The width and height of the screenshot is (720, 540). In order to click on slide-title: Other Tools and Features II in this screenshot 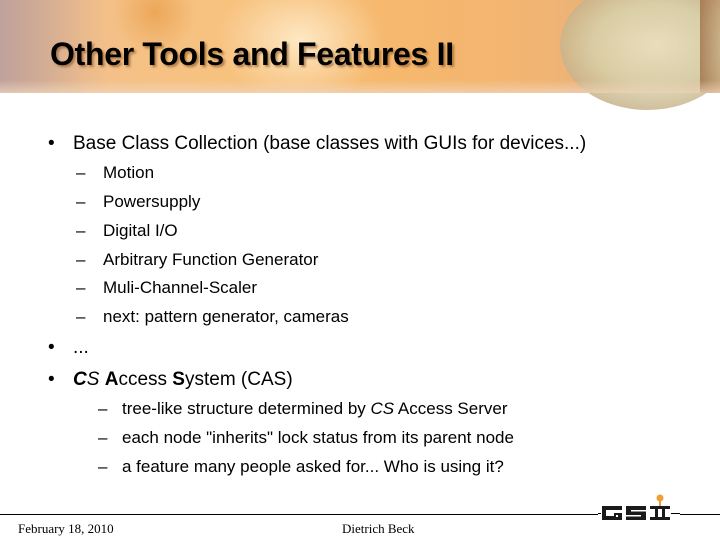, I will do `click(252, 54)`.